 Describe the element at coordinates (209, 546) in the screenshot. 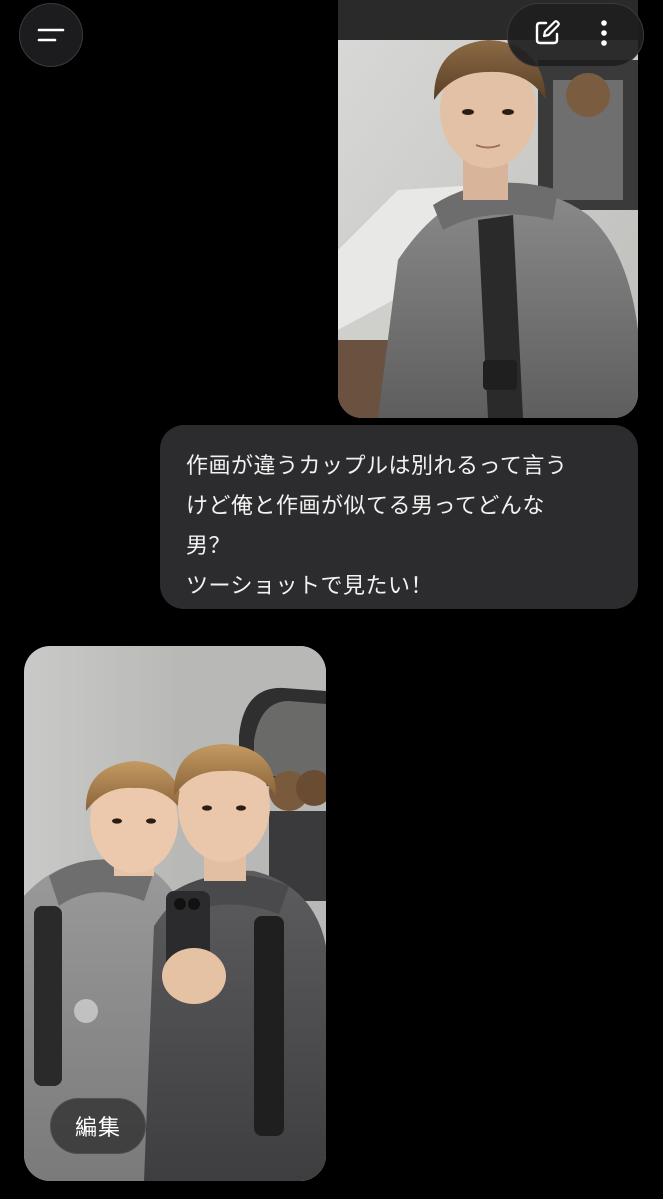

I see `user-message-line: 男？` at that location.